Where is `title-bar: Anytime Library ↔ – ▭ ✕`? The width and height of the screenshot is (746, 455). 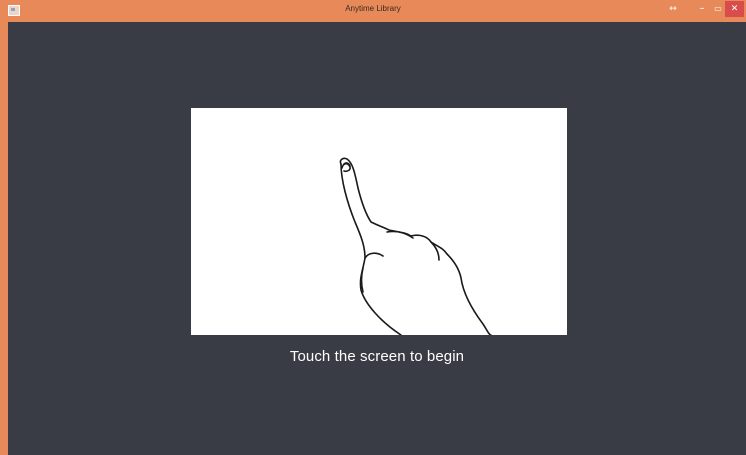
title-bar: Anytime Library ↔ – ▭ ✕ is located at coordinates (373, 11).